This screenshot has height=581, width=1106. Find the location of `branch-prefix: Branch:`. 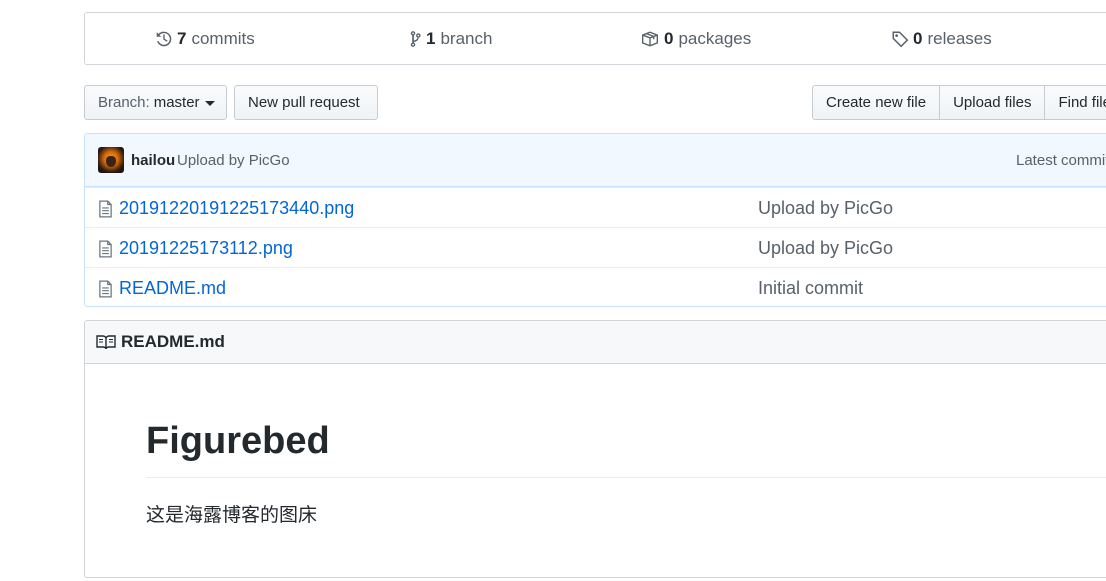

branch-prefix: Branch: is located at coordinates (124, 102).